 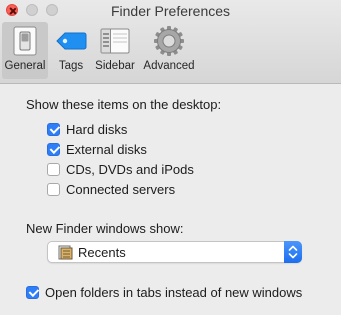 What do you see at coordinates (106, 149) in the screenshot?
I see `external-disks-label: External disks` at bounding box center [106, 149].